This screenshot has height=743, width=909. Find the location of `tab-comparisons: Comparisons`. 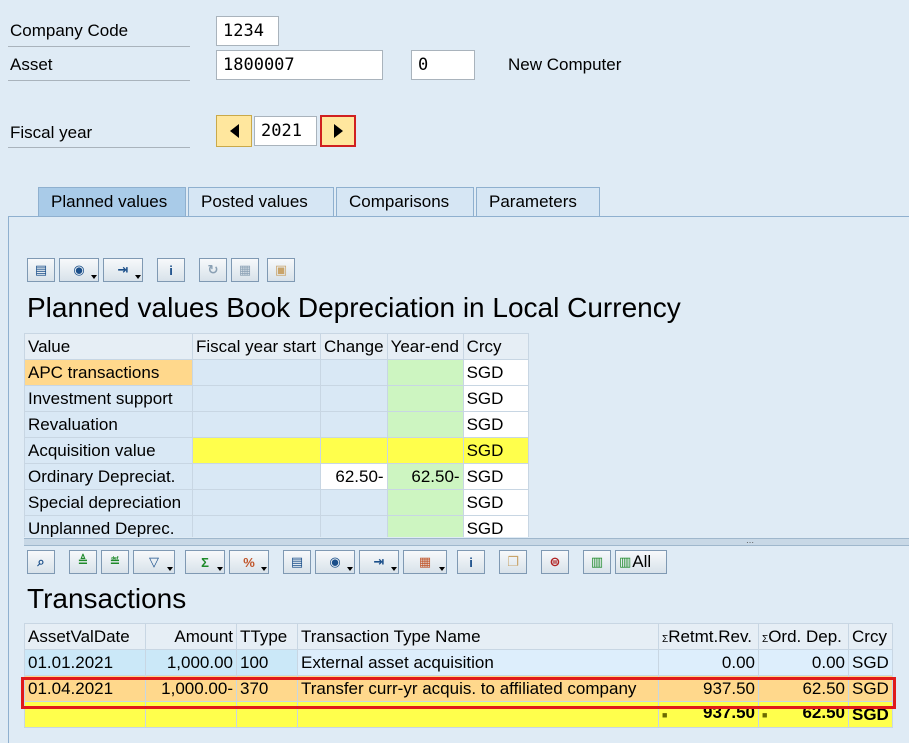

tab-comparisons: Comparisons is located at coordinates (405, 202).